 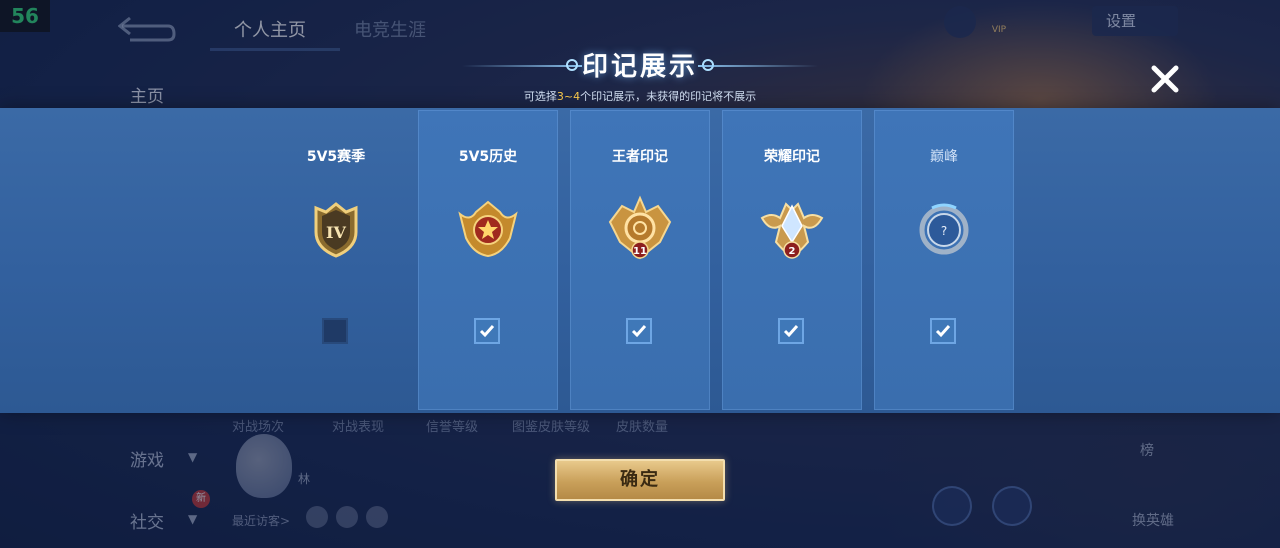 What do you see at coordinates (668, 96) in the screenshot?
I see `subtitle-suffix: 个印记展示，未获得的印记将不展示` at bounding box center [668, 96].